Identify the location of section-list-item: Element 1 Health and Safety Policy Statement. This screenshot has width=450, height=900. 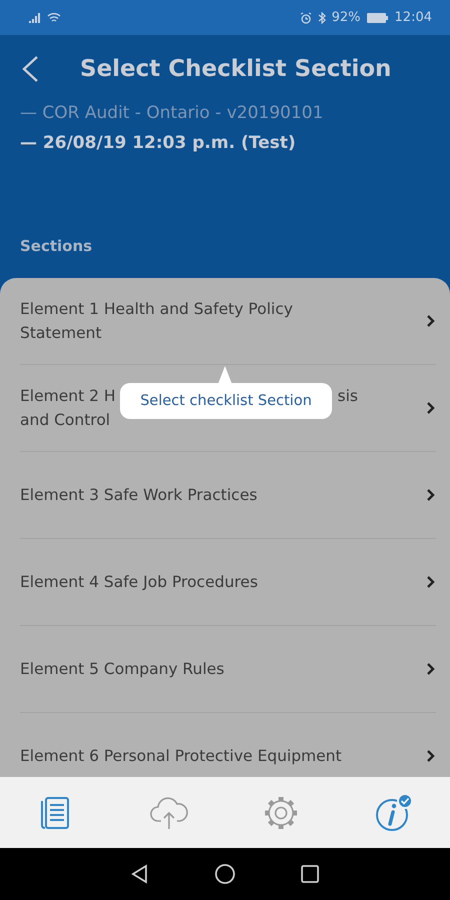
(228, 321).